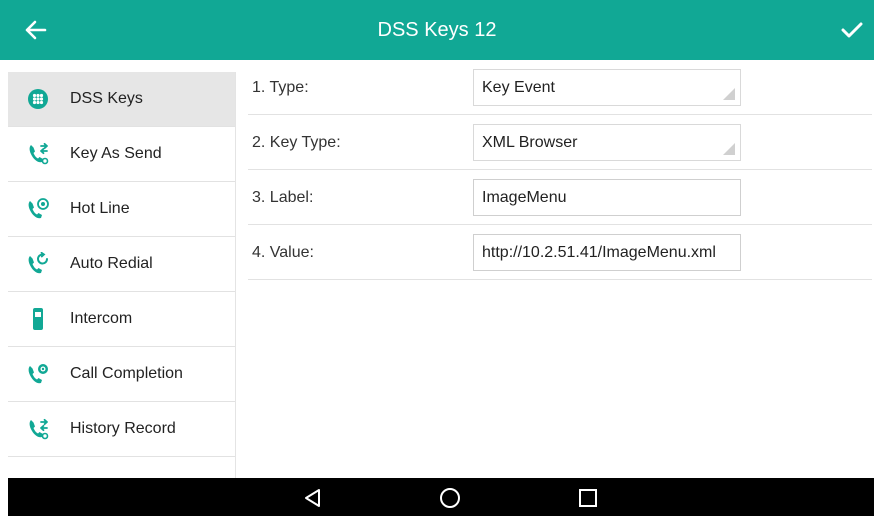  I want to click on sidebar-item-label: Key As Send, so click(116, 153).